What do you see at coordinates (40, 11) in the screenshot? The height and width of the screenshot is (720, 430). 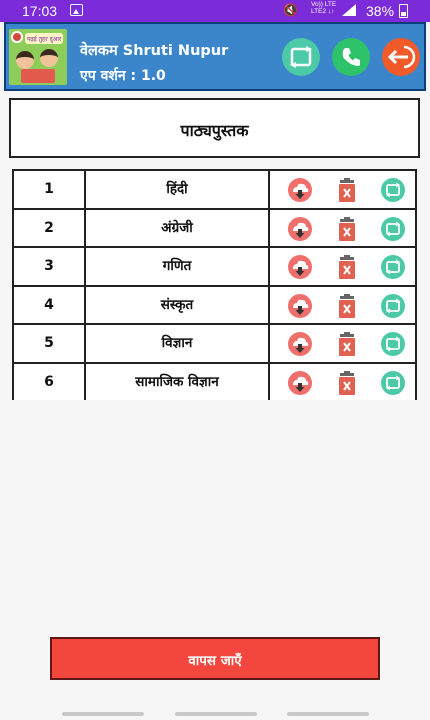 I see `status-time: 17:03` at bounding box center [40, 11].